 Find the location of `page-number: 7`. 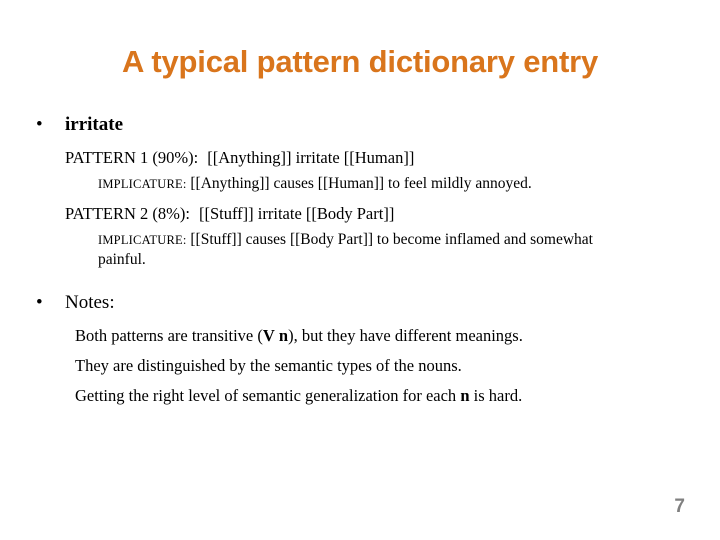

page-number: 7 is located at coordinates (679, 506).